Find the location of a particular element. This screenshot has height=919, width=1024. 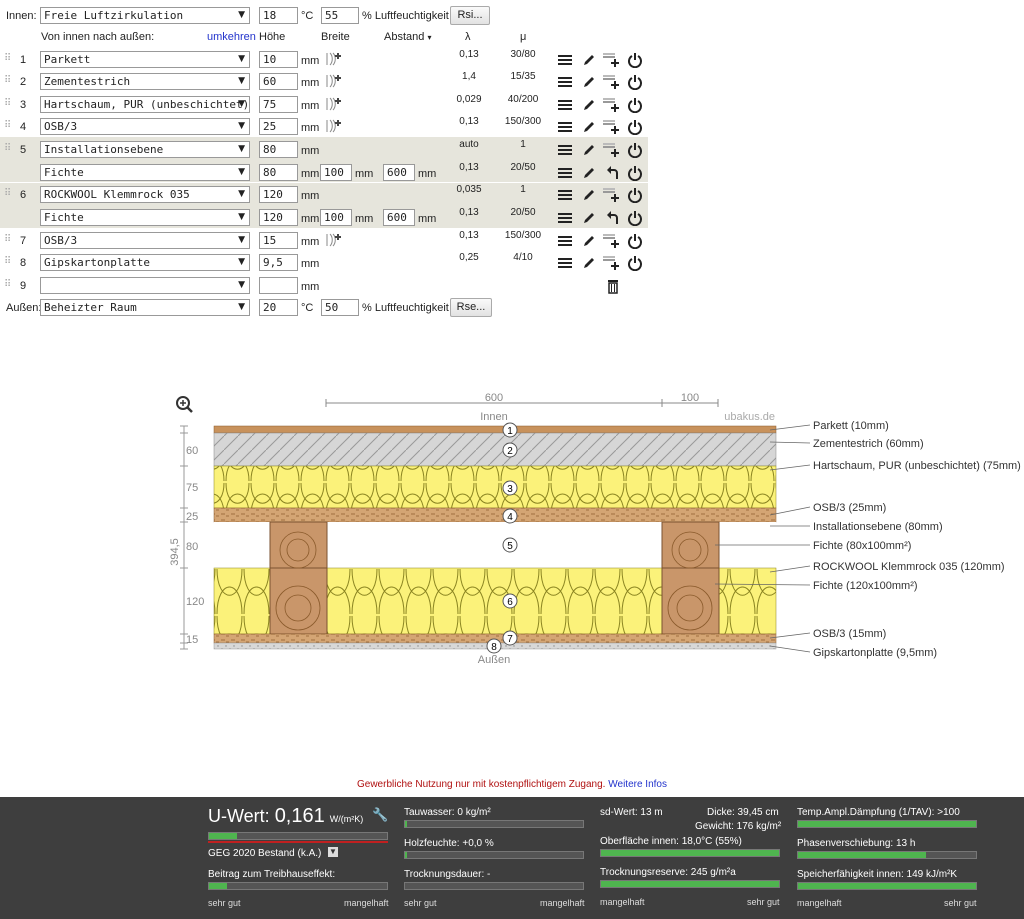

standard-dropdown-icon: ▼ is located at coordinates (333, 852).